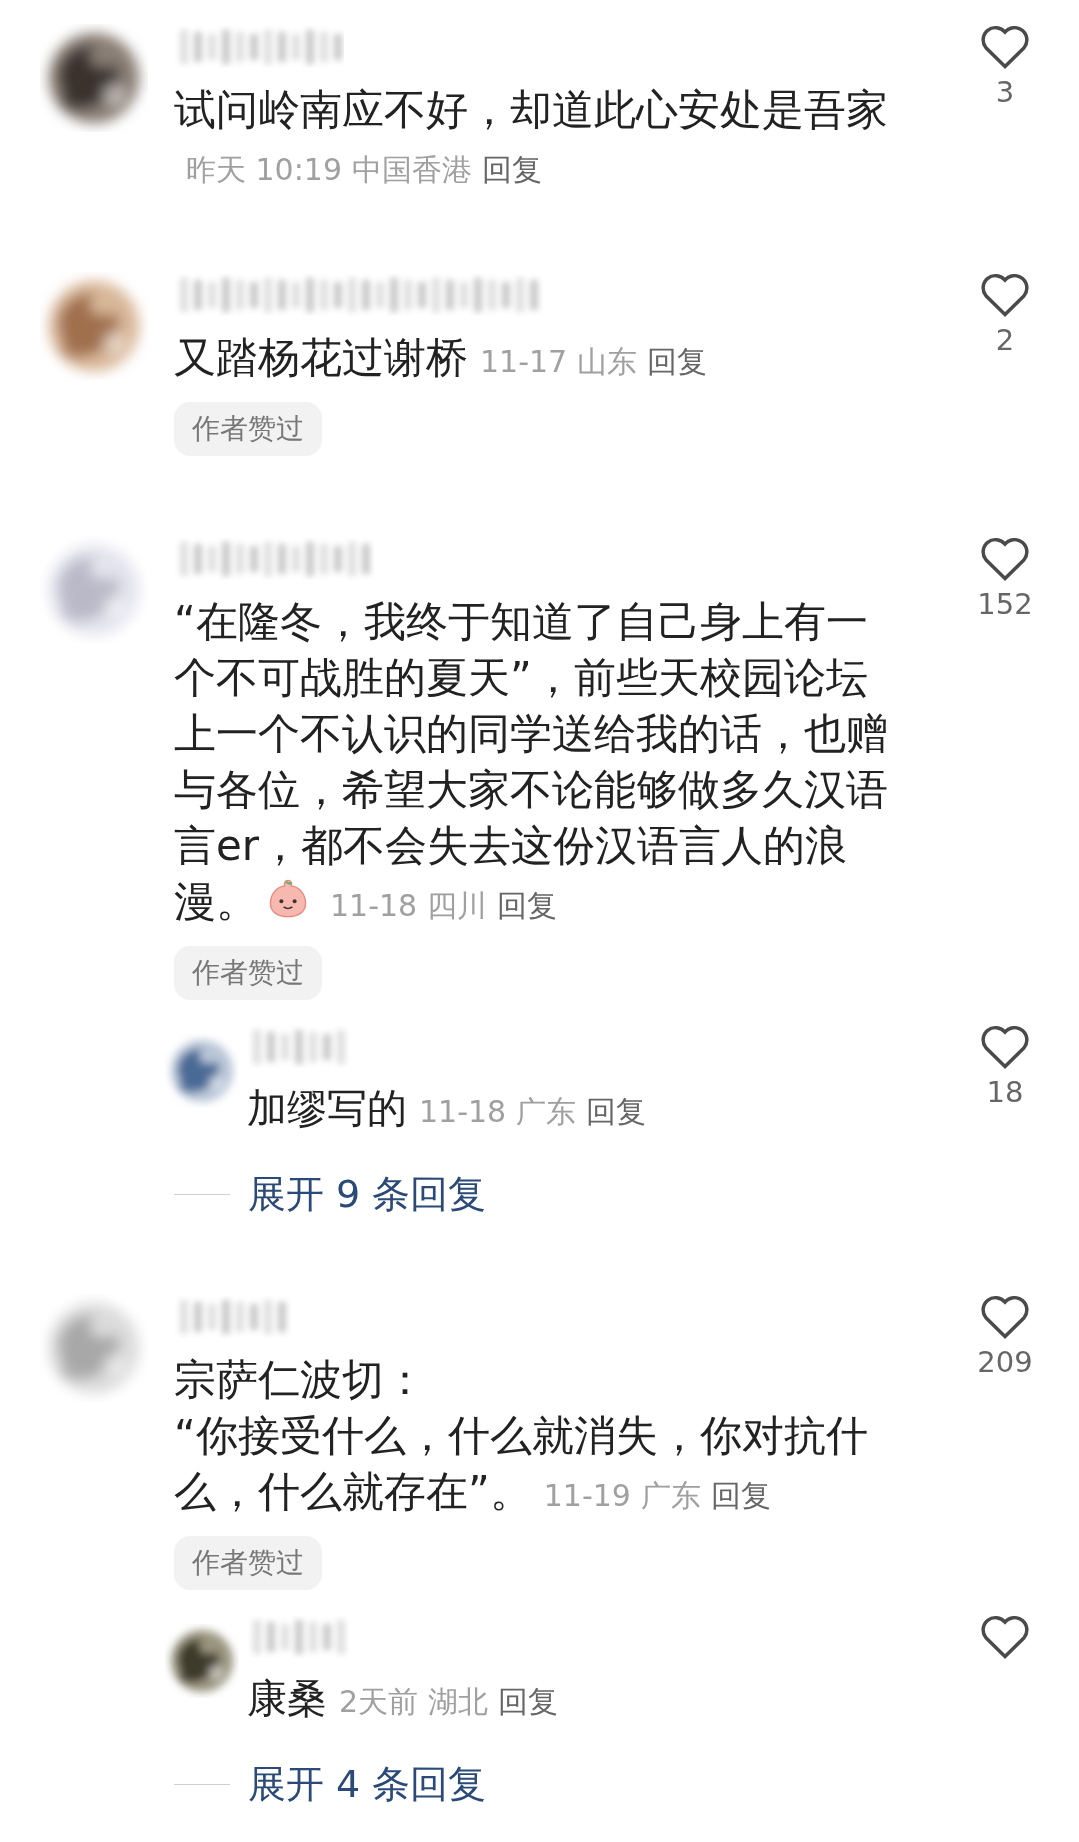 The width and height of the screenshot is (1079, 1842). Describe the element at coordinates (412, 169) in the screenshot. I see `comment-location: 中国香港` at that location.